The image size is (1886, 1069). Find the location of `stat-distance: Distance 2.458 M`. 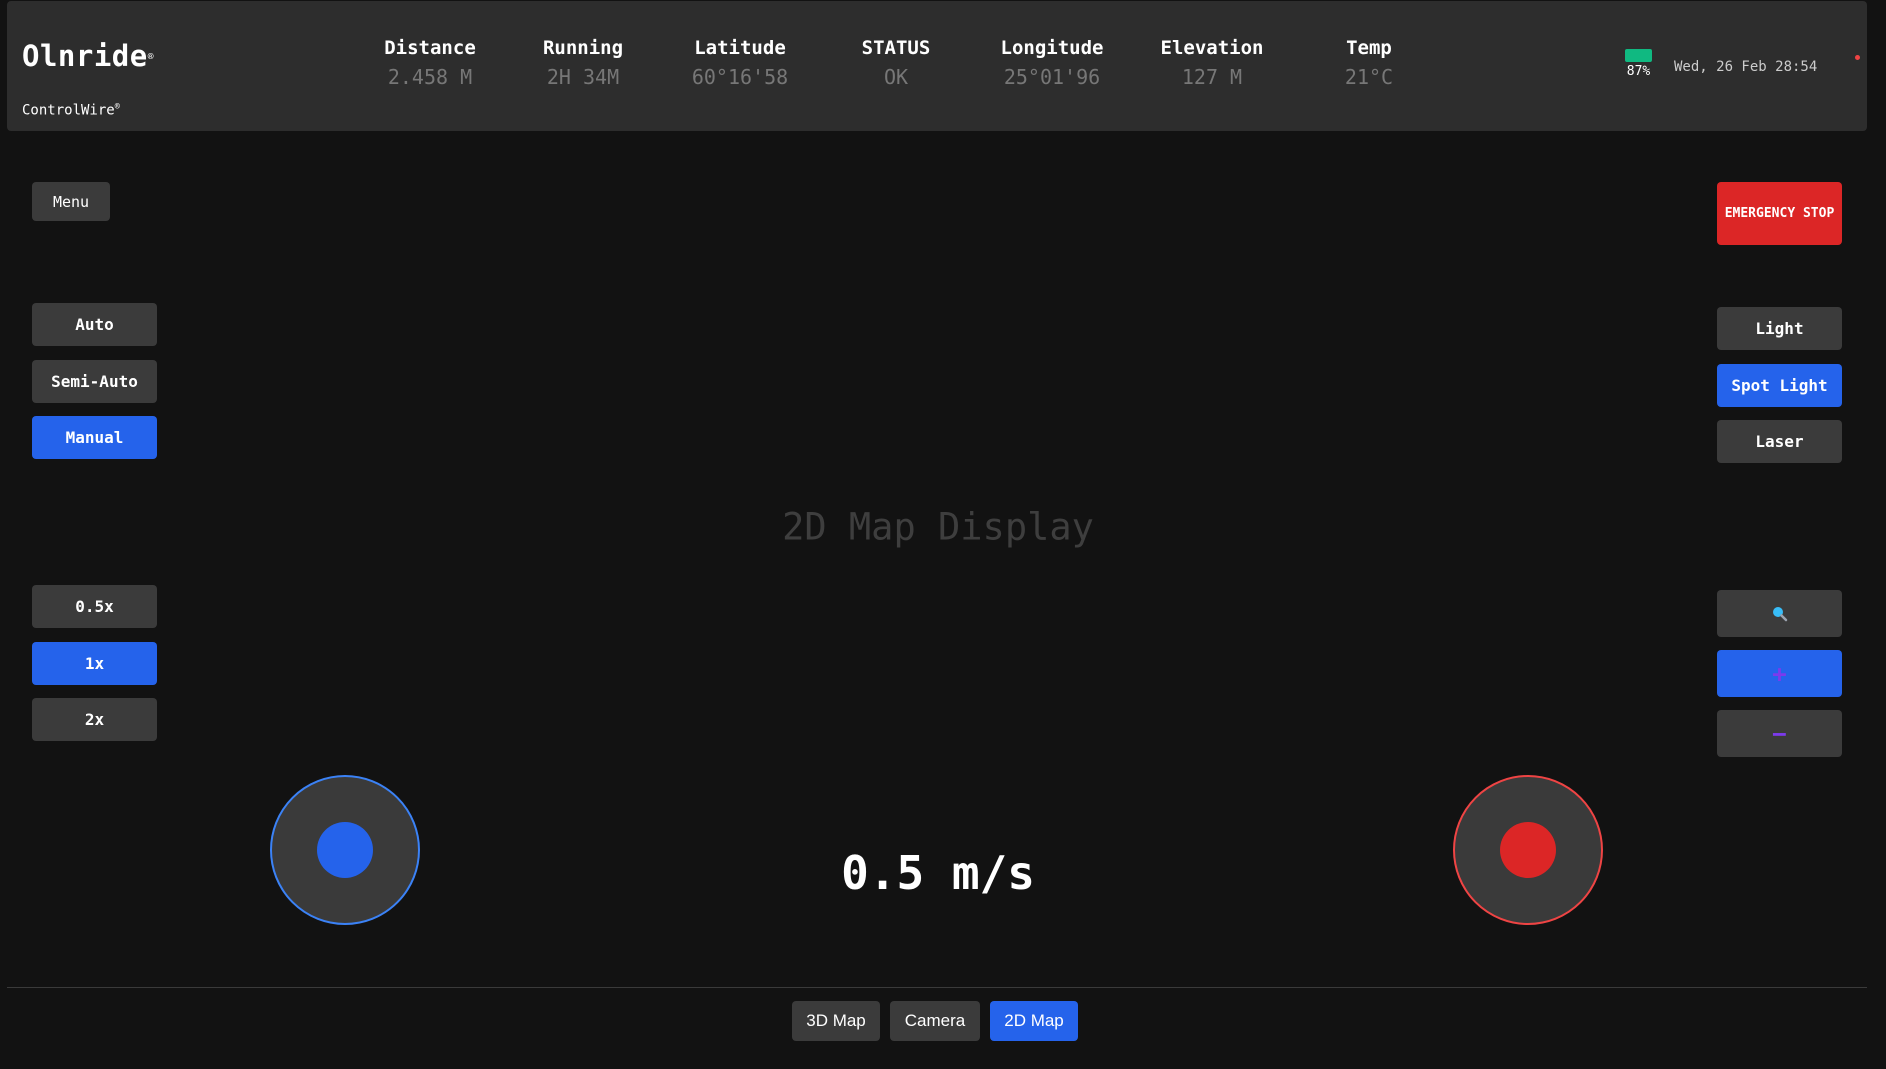

stat-distance: Distance 2.458 M is located at coordinates (430, 63).